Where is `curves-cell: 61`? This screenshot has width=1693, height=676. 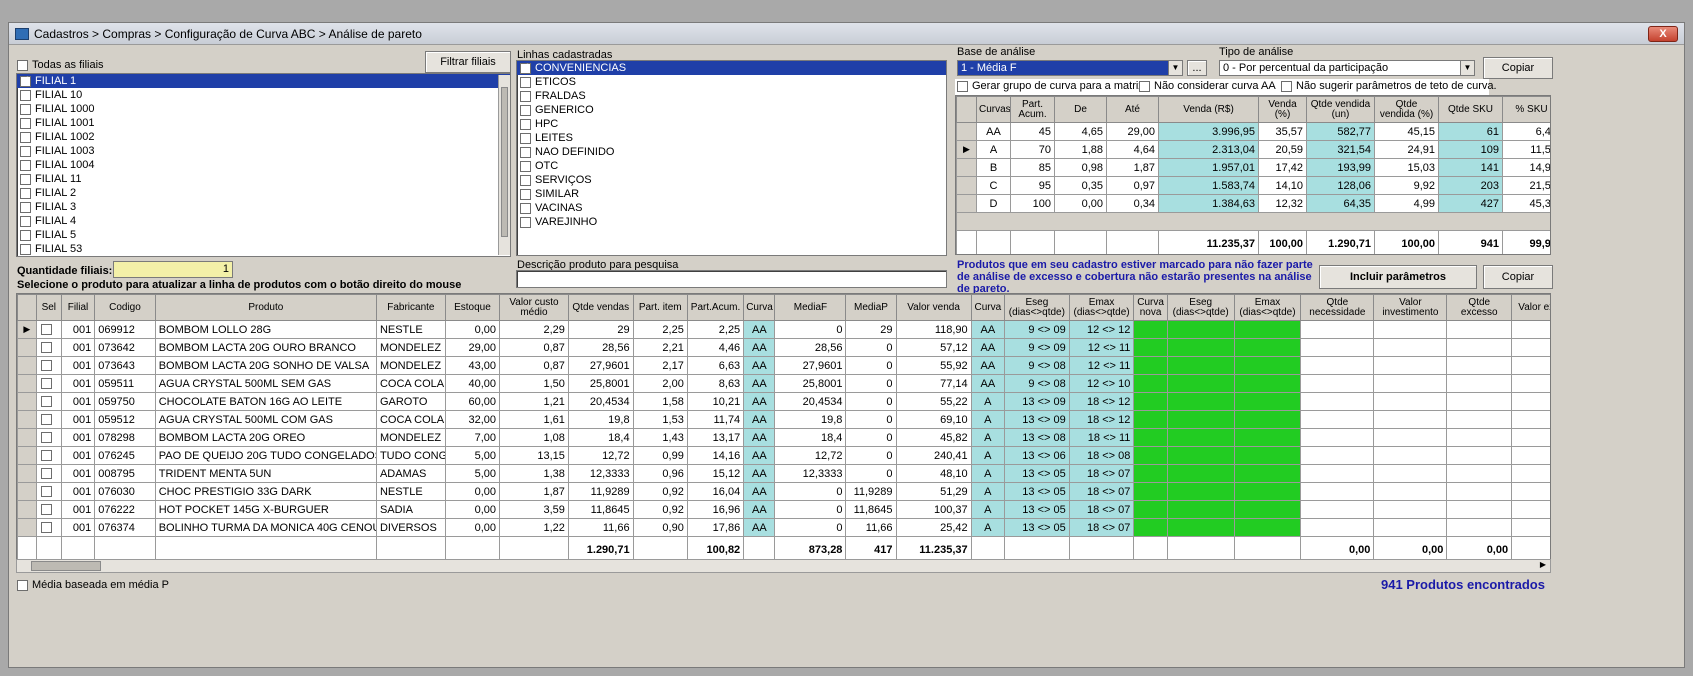
curves-cell: 61 is located at coordinates (1470, 131).